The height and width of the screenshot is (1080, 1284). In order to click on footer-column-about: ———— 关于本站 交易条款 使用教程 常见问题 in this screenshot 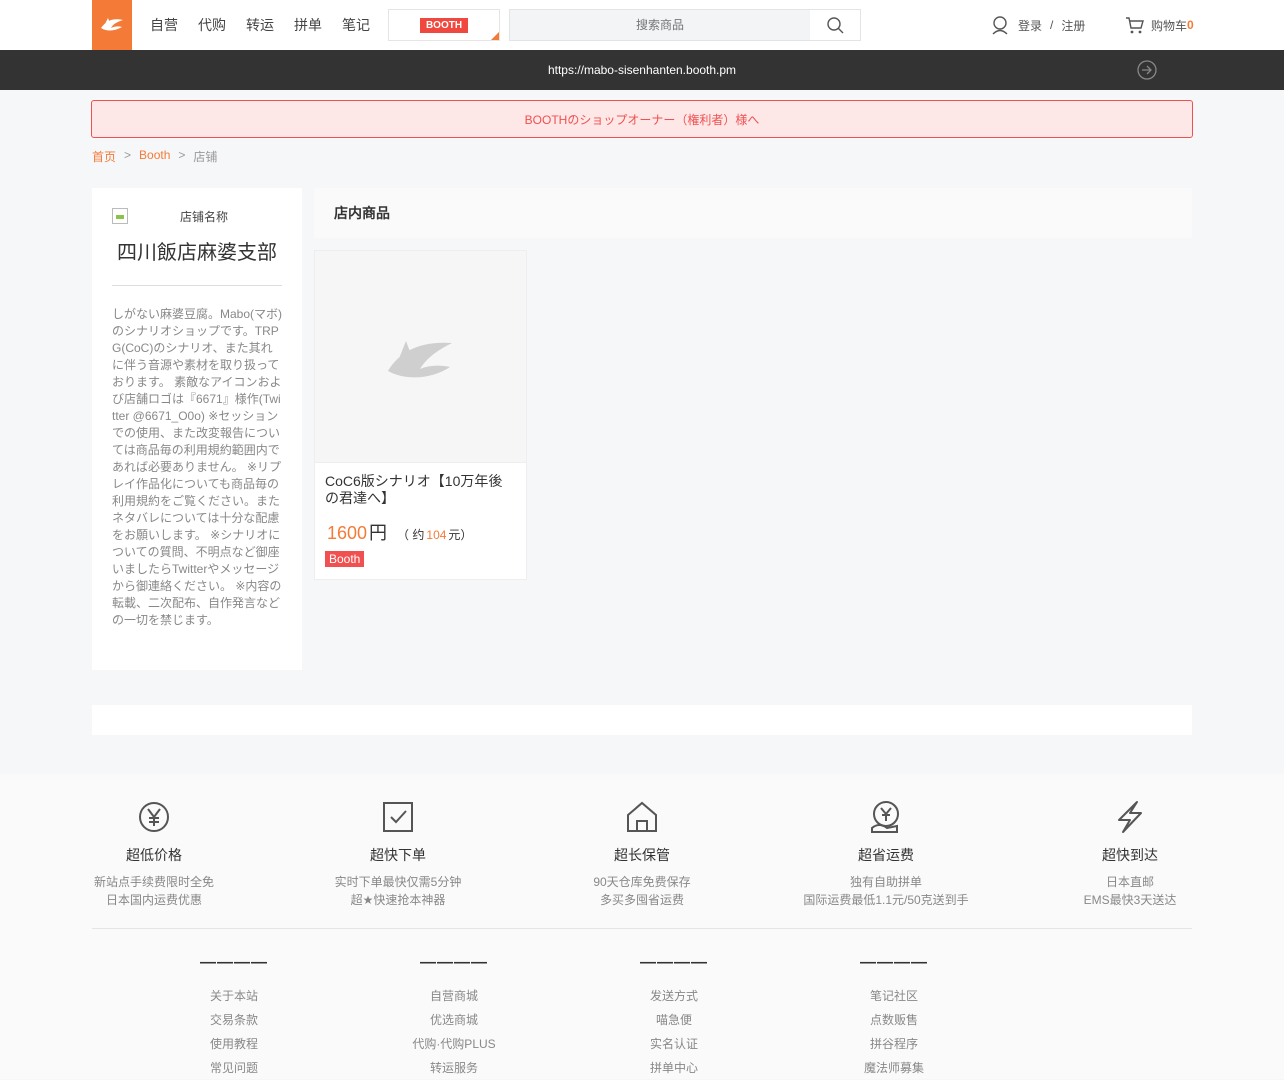, I will do `click(234, 1017)`.